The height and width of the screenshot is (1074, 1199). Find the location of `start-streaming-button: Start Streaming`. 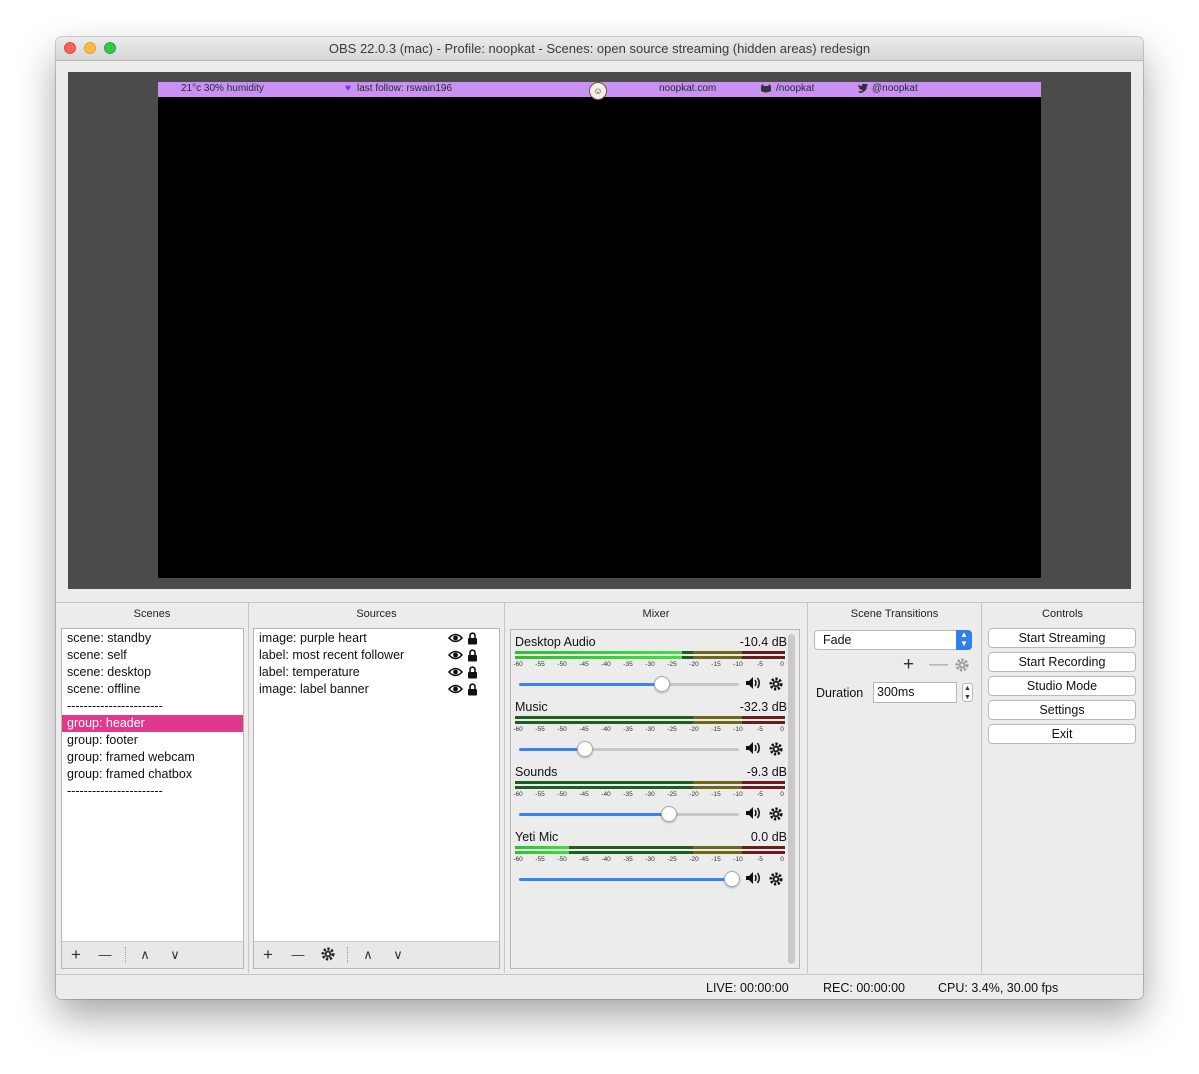

start-streaming-button: Start Streaming is located at coordinates (1062, 638).